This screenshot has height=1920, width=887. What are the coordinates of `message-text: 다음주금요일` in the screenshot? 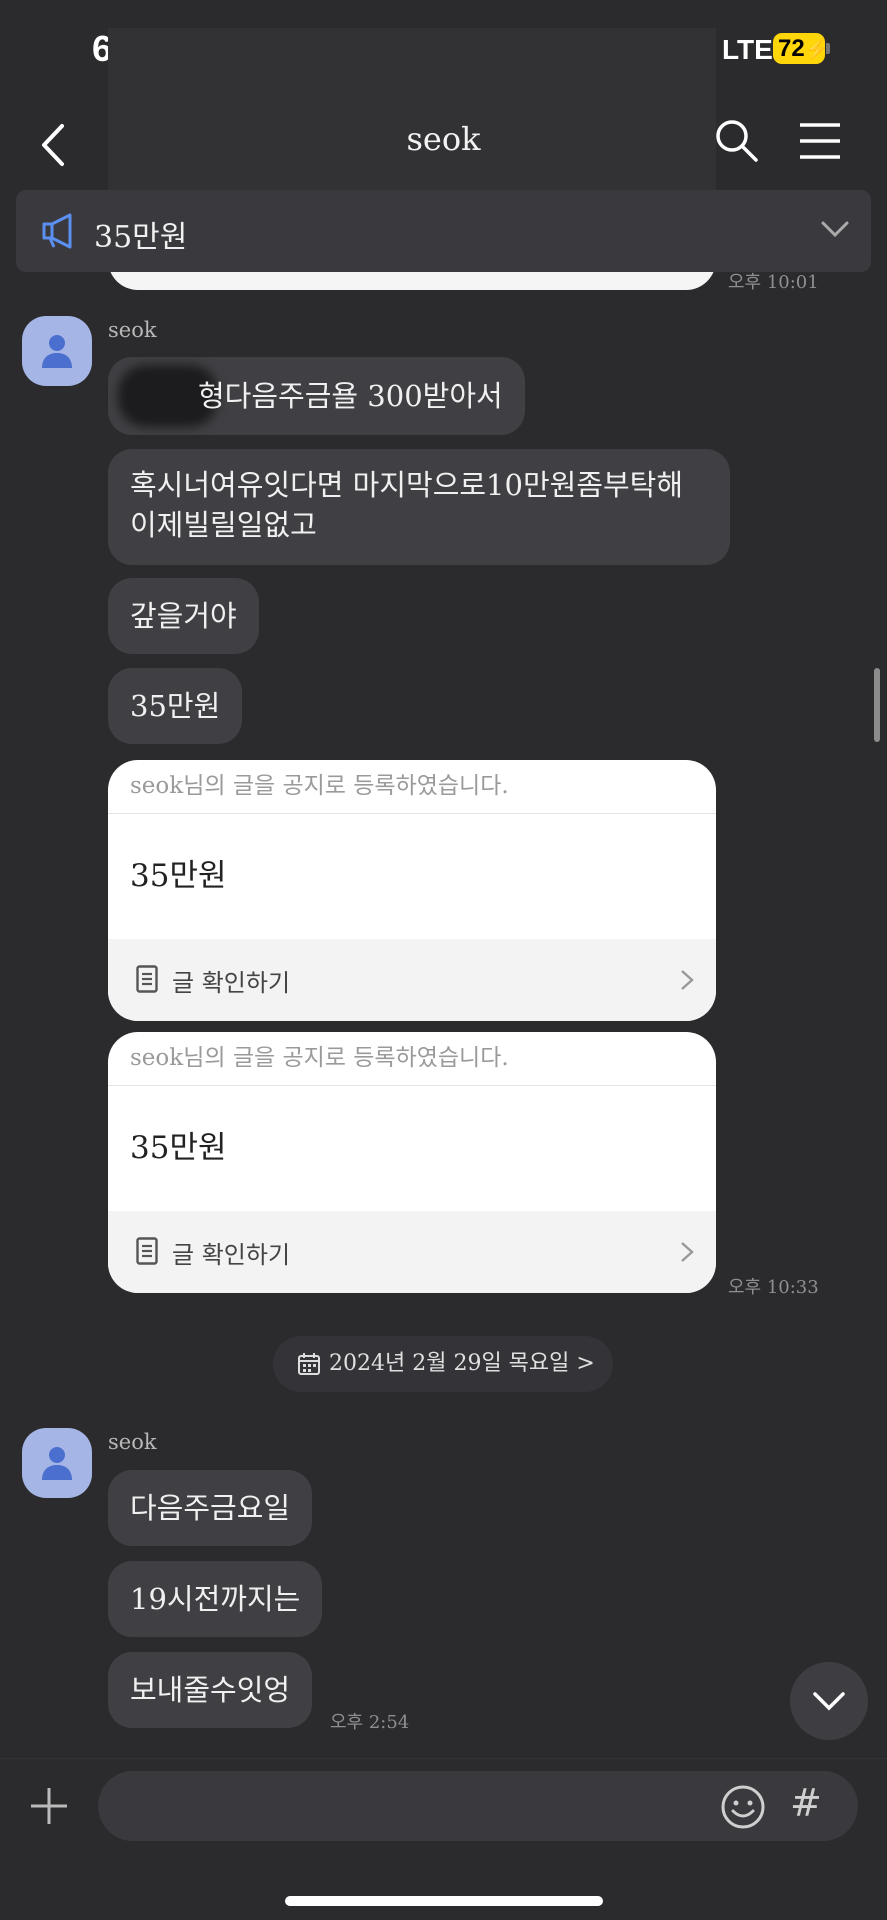 It's located at (210, 1508).